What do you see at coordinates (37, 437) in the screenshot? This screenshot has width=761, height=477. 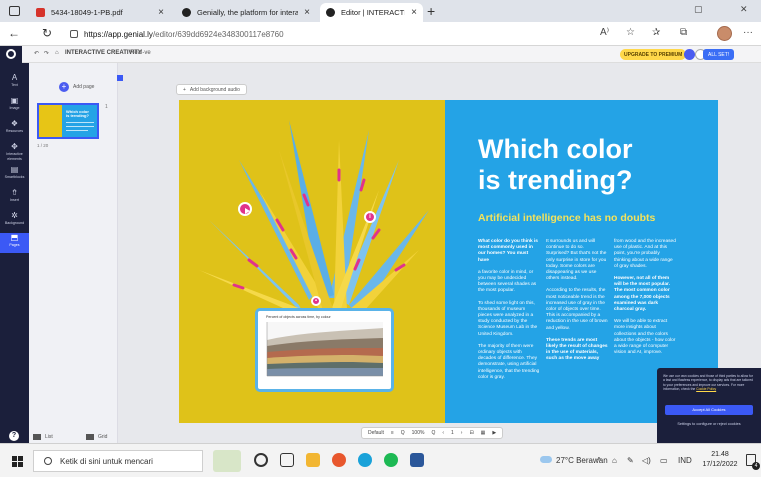 I see `list-icon` at bounding box center [37, 437].